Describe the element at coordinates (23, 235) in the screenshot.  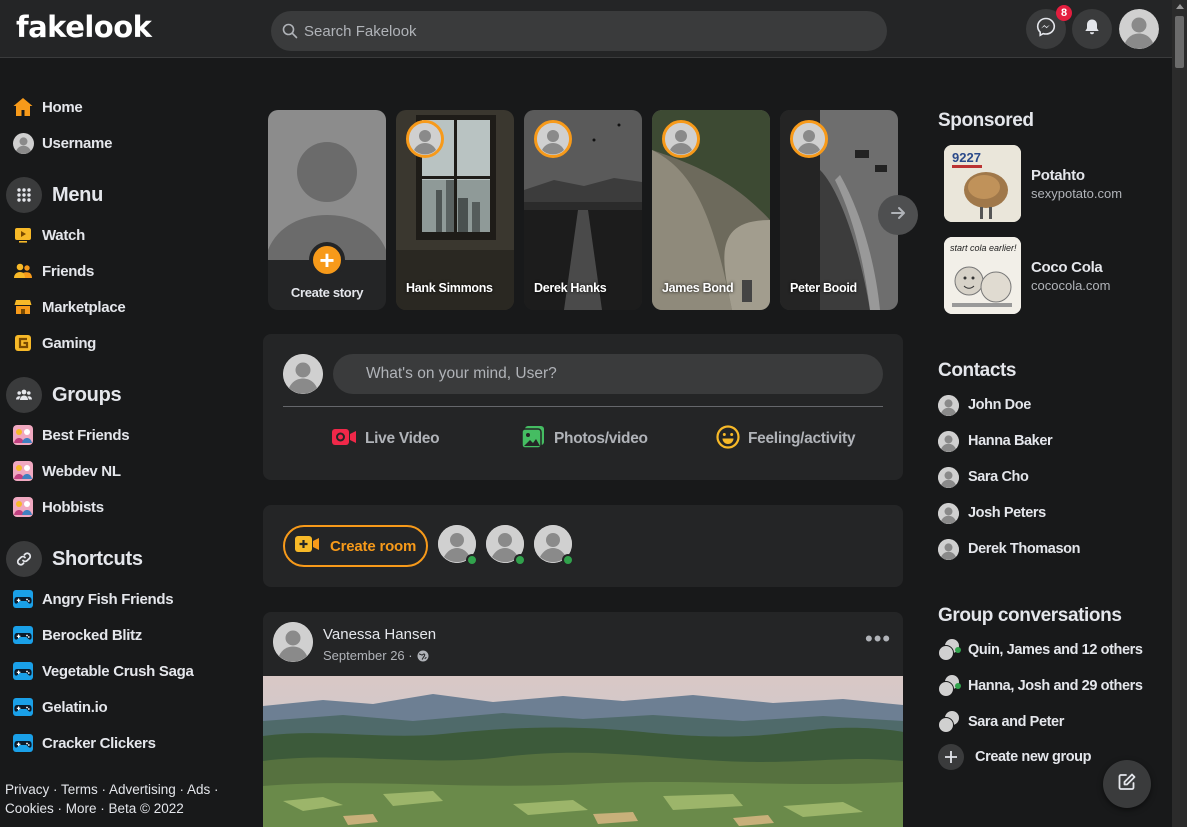
I see `watch-icon` at that location.